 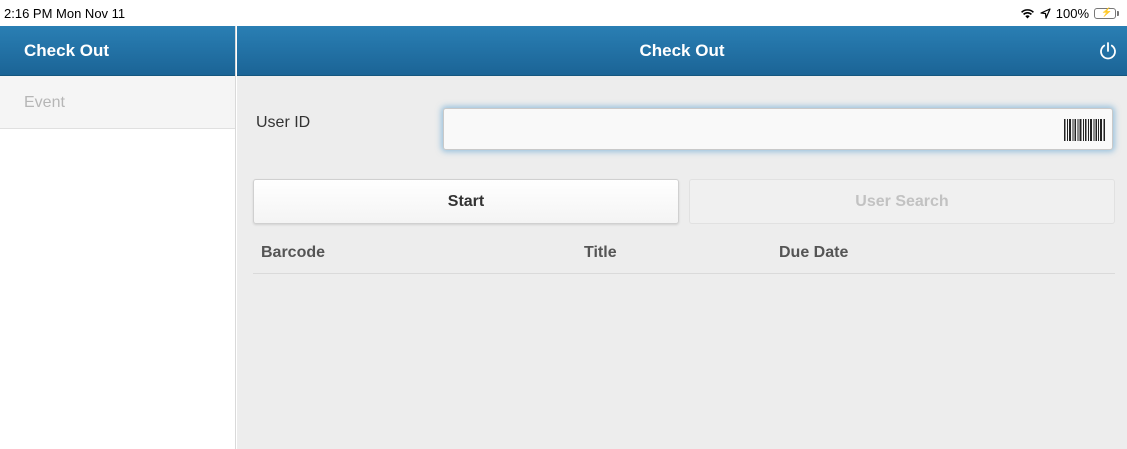 I want to click on battery-percent: 100%, so click(x=1072, y=13).